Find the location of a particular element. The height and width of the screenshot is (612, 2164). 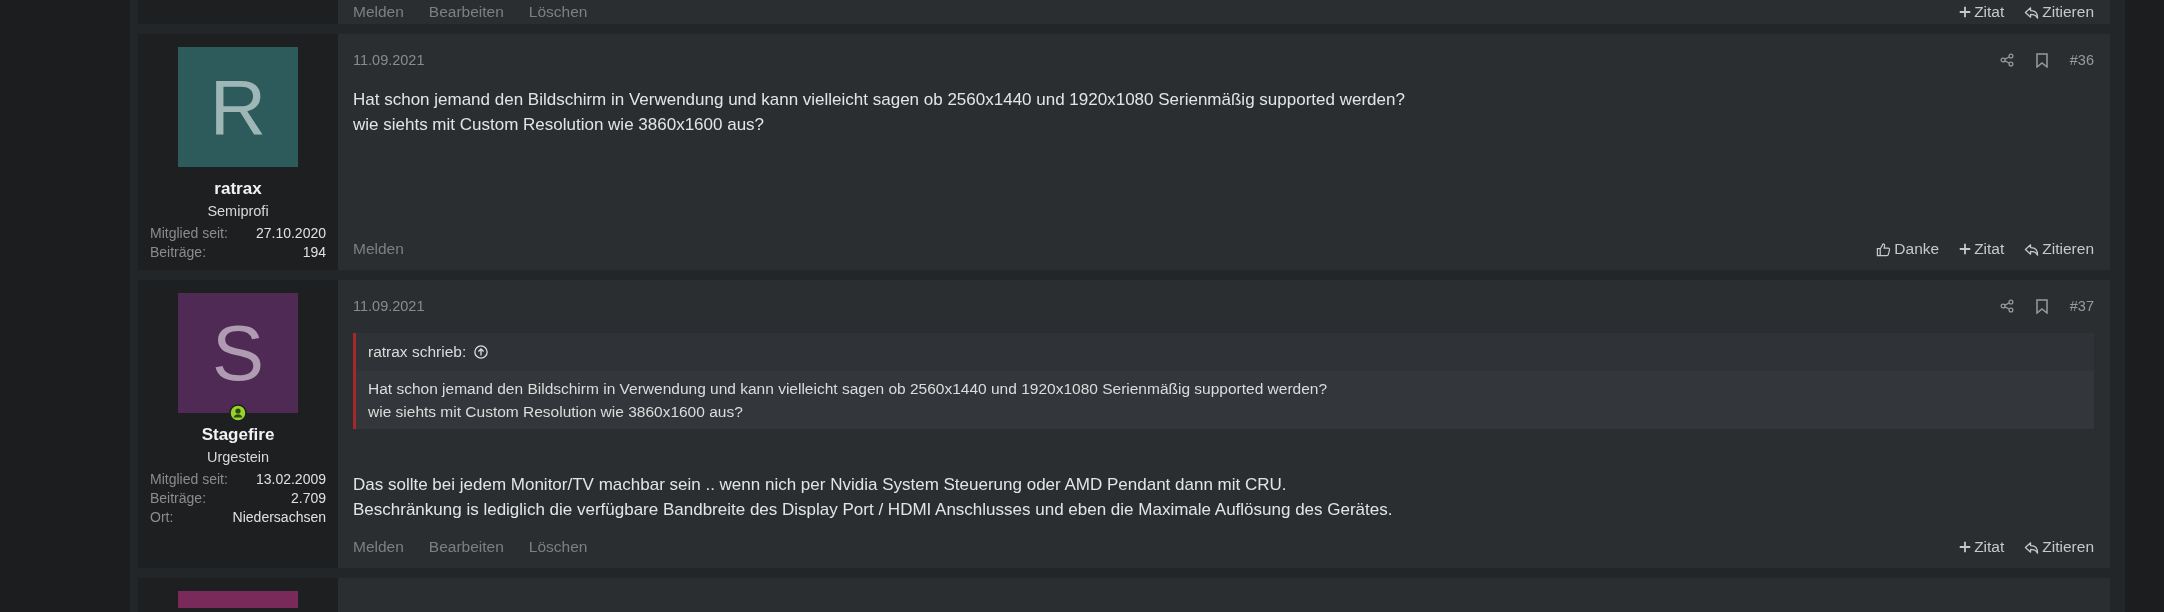

user-rank: Urgestein is located at coordinates (238, 457).